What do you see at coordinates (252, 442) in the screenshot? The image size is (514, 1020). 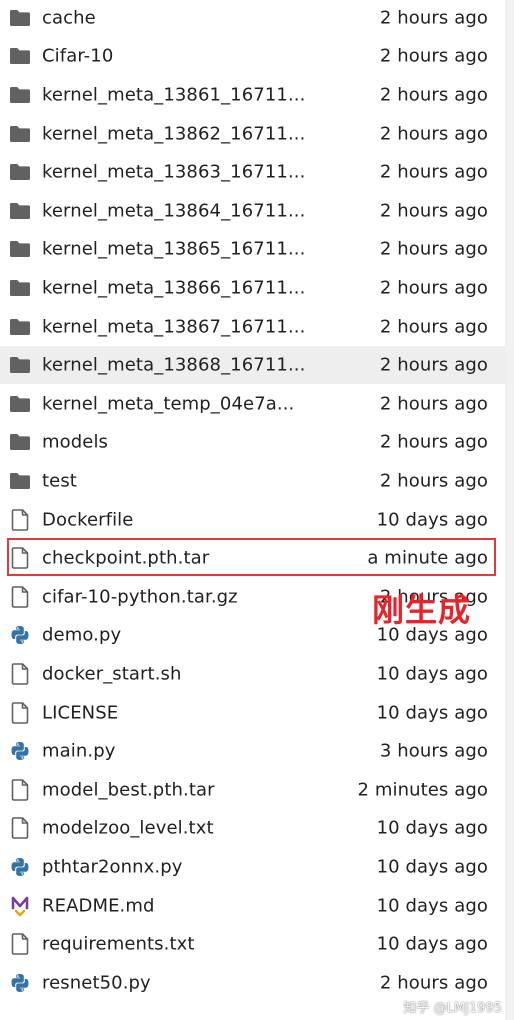 I see `file-row: models 2 hours ago` at bounding box center [252, 442].